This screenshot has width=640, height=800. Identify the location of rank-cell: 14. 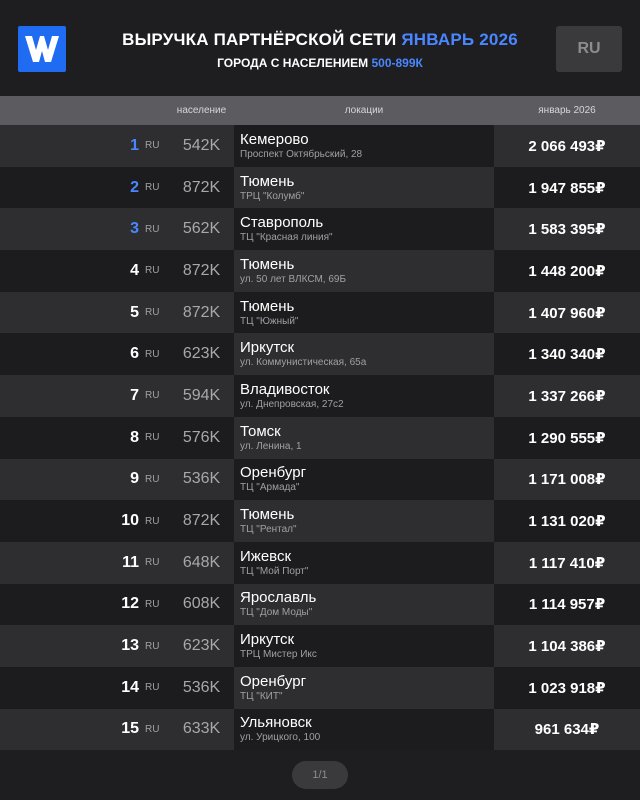
(130, 687).